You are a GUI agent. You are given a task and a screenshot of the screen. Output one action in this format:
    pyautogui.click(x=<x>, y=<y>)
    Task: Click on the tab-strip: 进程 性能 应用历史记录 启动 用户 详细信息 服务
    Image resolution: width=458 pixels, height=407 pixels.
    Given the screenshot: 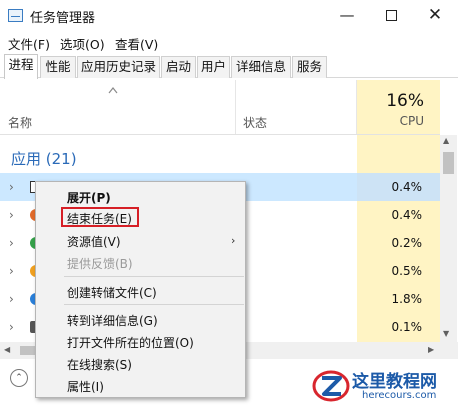 What is the action you would take?
    pyautogui.click(x=229, y=66)
    